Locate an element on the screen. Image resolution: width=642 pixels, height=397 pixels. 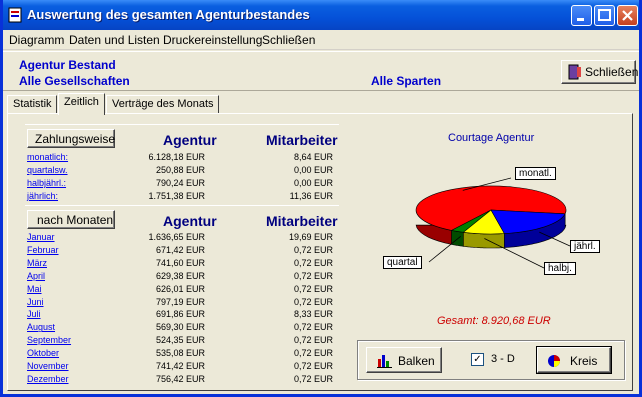
nach-monaten-button-label: nach Monaten is located at coordinates (75, 220).